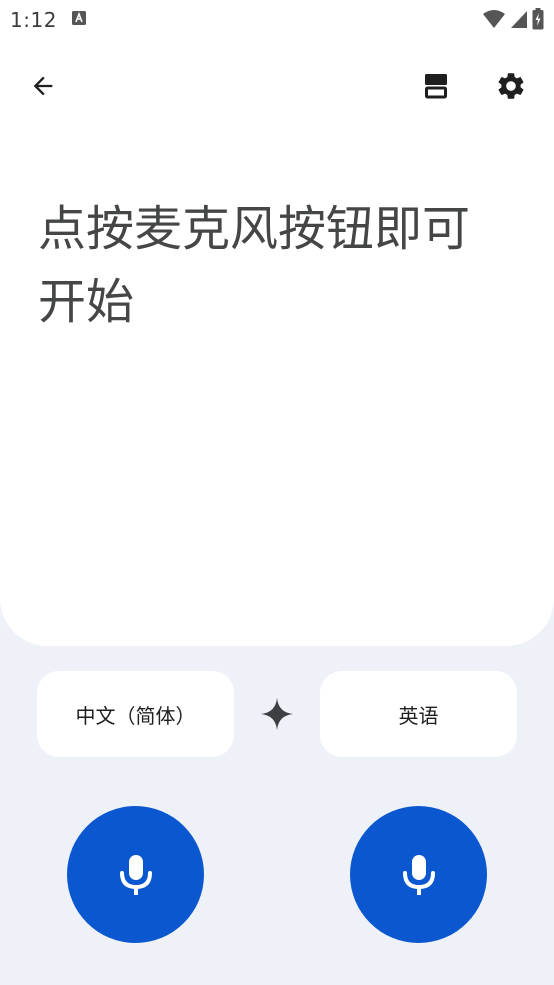 The height and width of the screenshot is (985, 554). What do you see at coordinates (277, 19) in the screenshot?
I see `status-bar: 1:12` at bounding box center [277, 19].